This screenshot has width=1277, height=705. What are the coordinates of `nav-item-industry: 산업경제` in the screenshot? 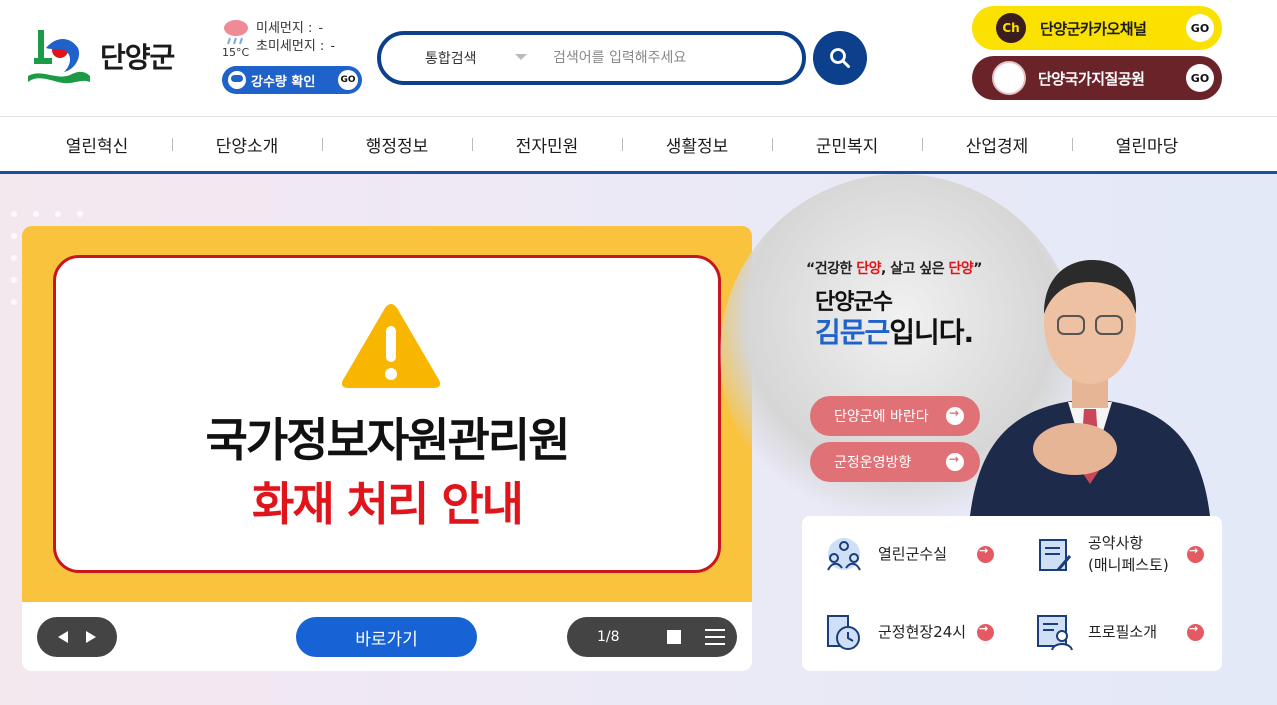 It's located at (997, 144).